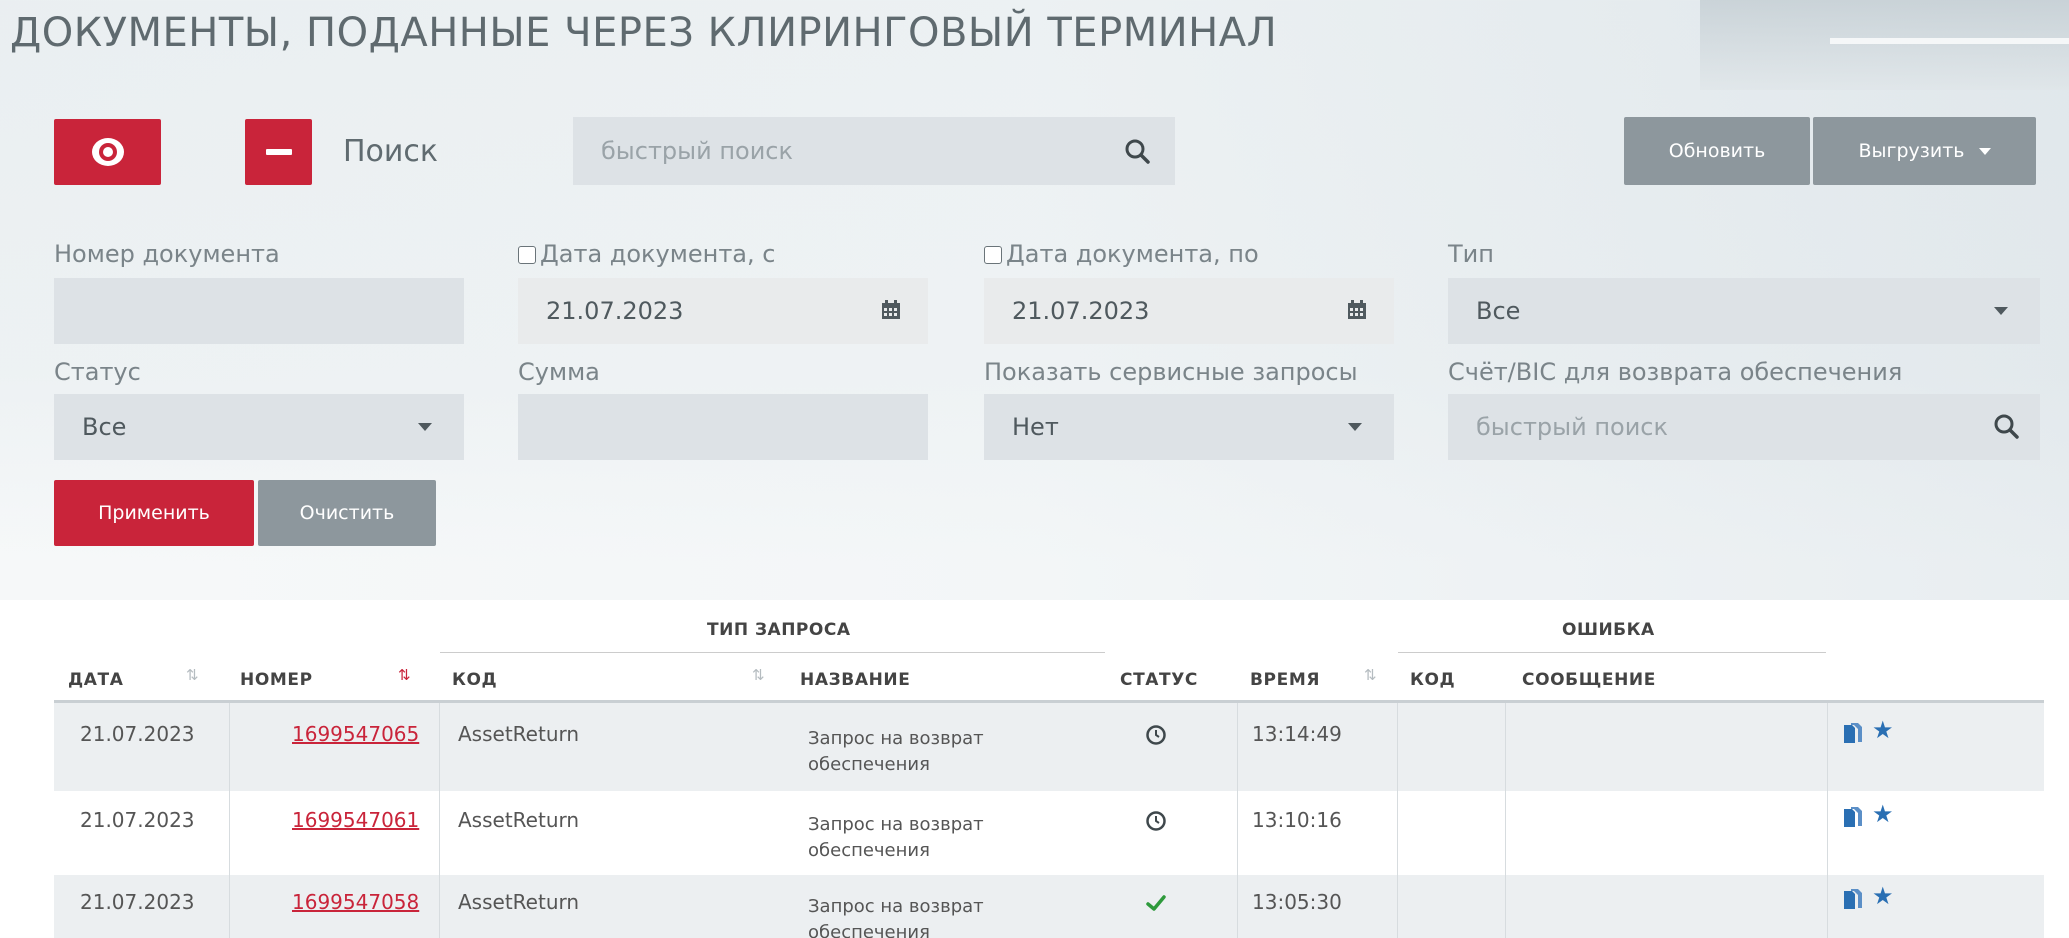 The image size is (2069, 938). I want to click on minus-icon, so click(278, 152).